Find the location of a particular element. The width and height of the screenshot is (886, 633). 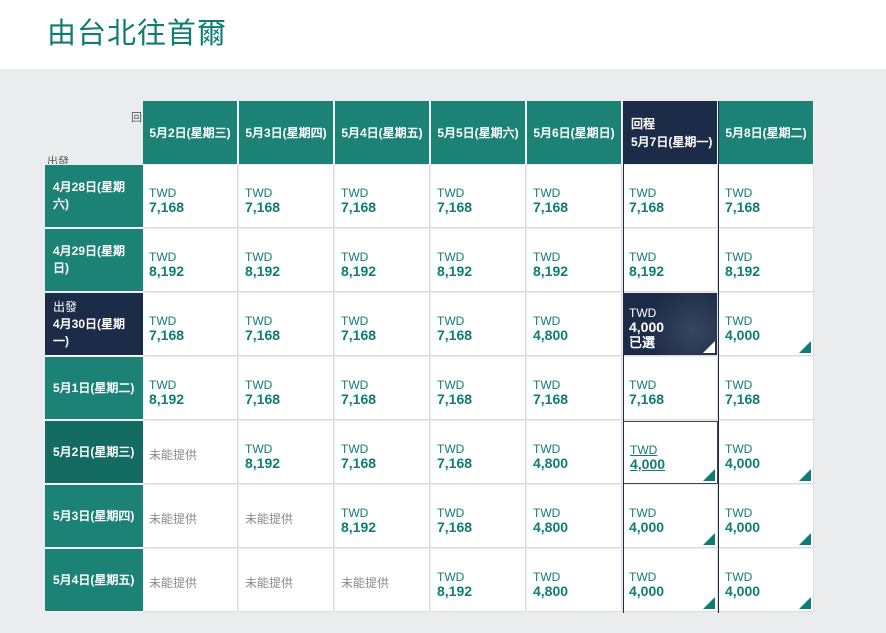

return-header-prefix: 回程 is located at coordinates (643, 123).